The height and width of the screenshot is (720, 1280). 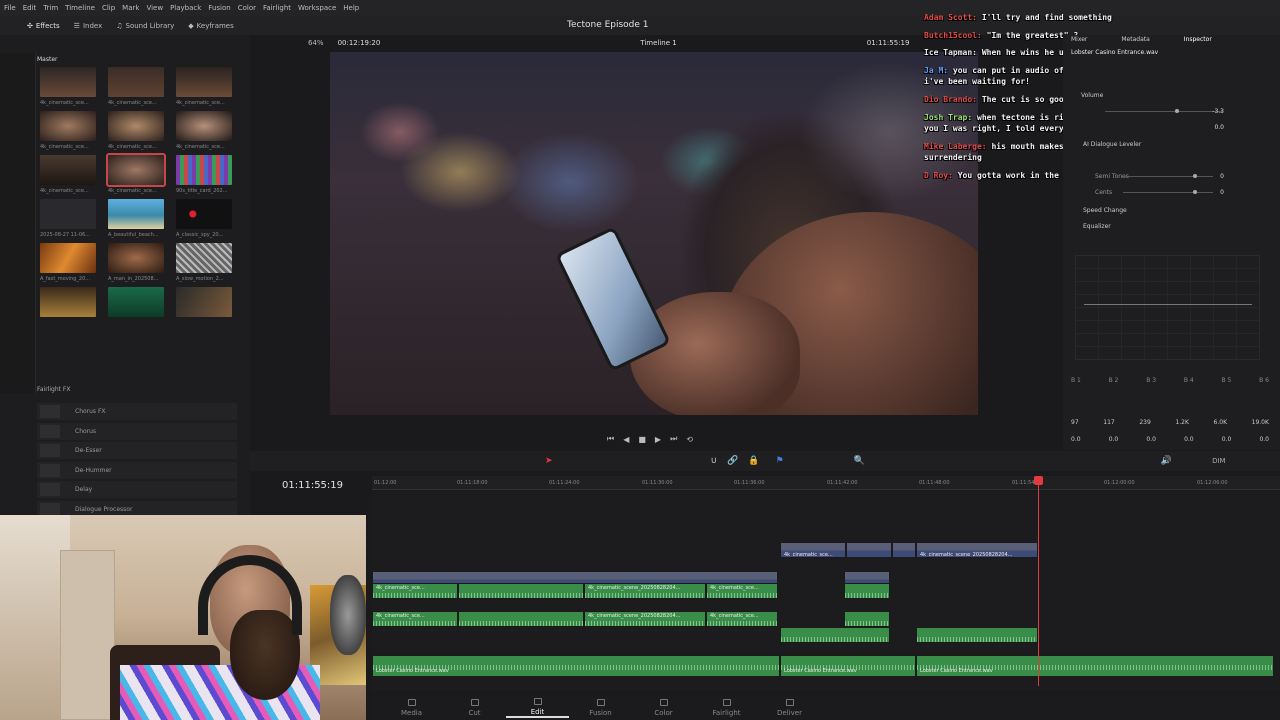 What do you see at coordinates (50, 8) in the screenshot?
I see `menu-trim: Trim` at bounding box center [50, 8].